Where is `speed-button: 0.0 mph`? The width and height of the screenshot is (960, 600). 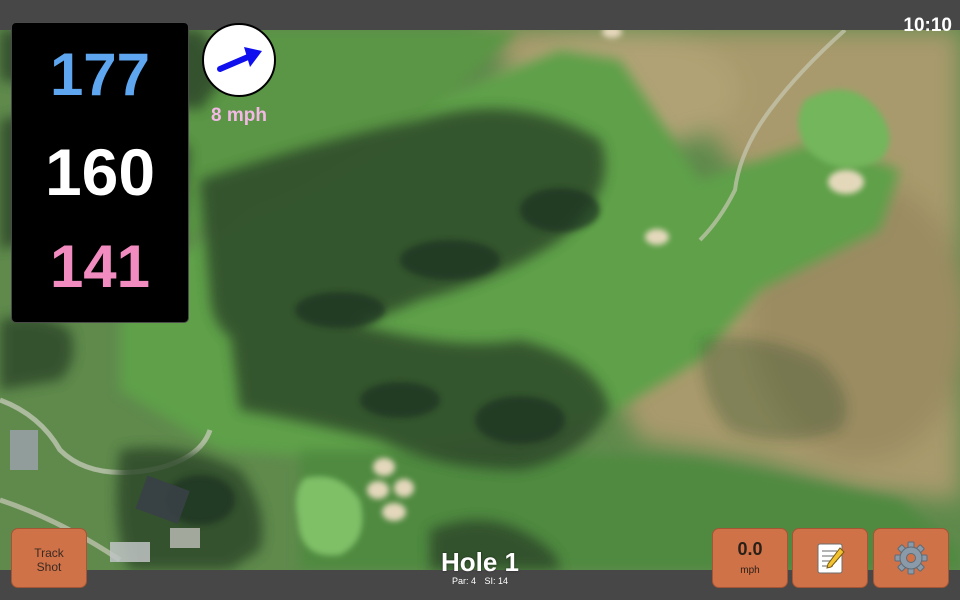
speed-button: 0.0 mph is located at coordinates (750, 558).